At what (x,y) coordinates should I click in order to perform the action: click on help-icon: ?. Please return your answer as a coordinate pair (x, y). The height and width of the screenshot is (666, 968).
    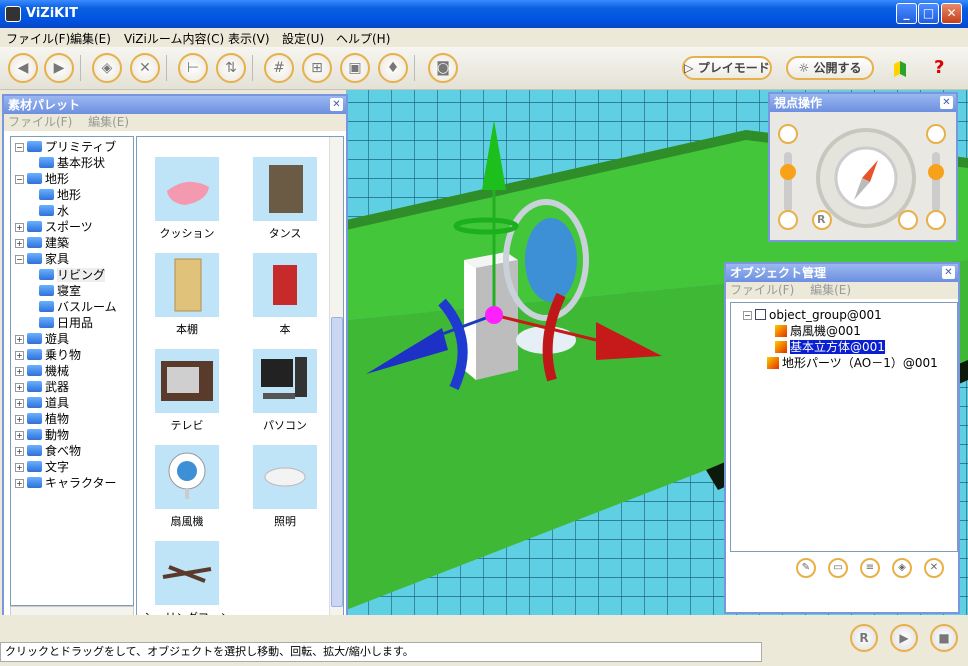
    Looking at the image, I should click on (939, 67).